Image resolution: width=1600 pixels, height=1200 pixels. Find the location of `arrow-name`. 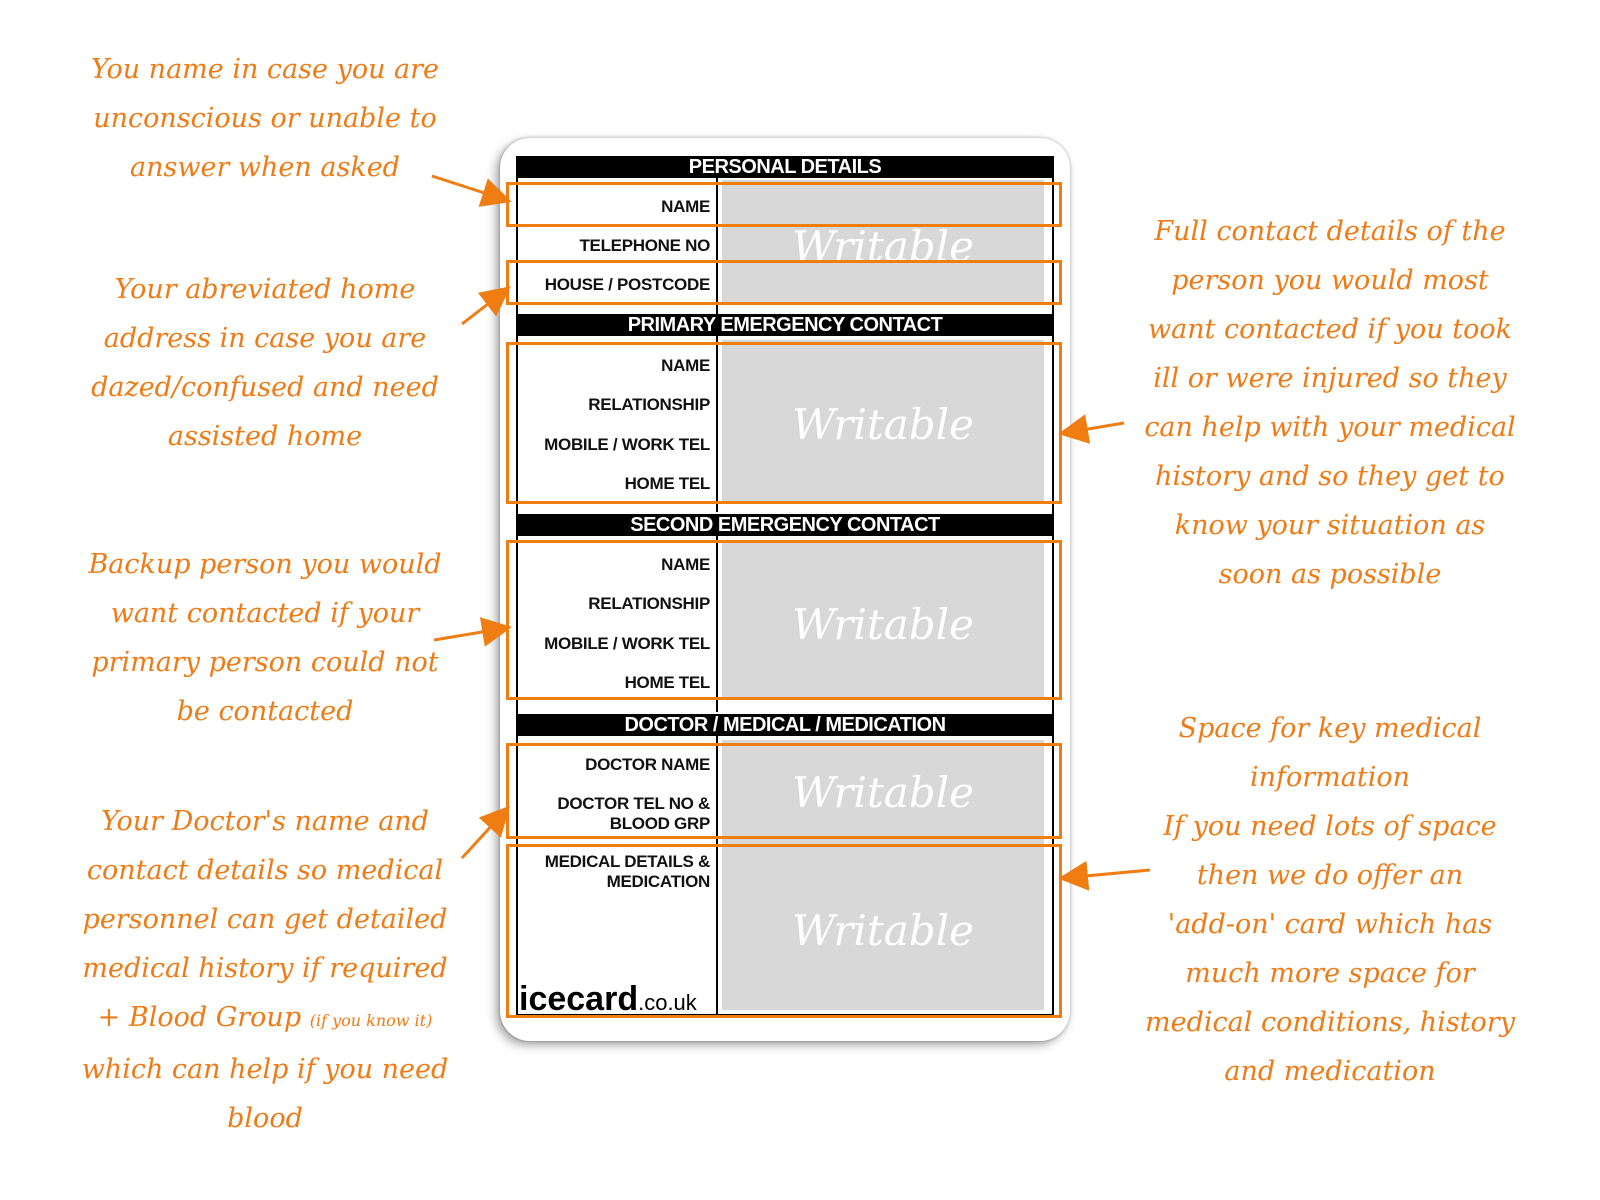

arrow-name is located at coordinates (471, 190).